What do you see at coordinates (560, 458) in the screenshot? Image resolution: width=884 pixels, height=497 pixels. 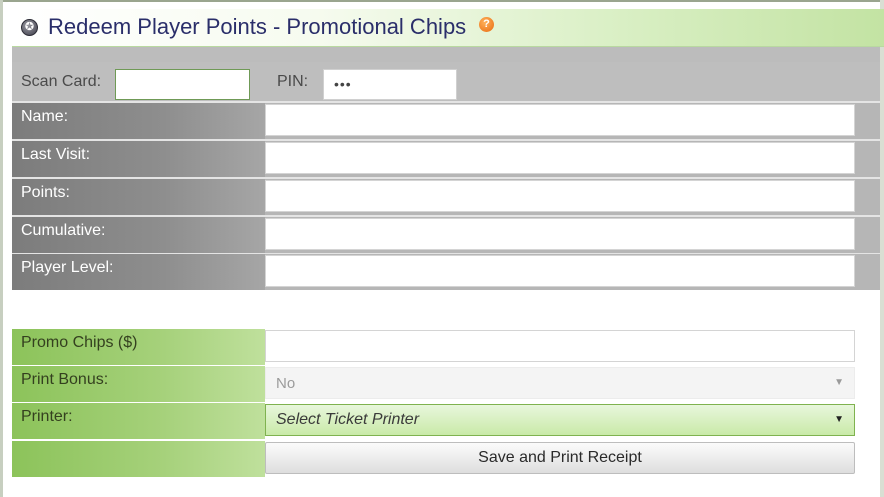 I see `save-and-print-button: Save and Print Receipt` at bounding box center [560, 458].